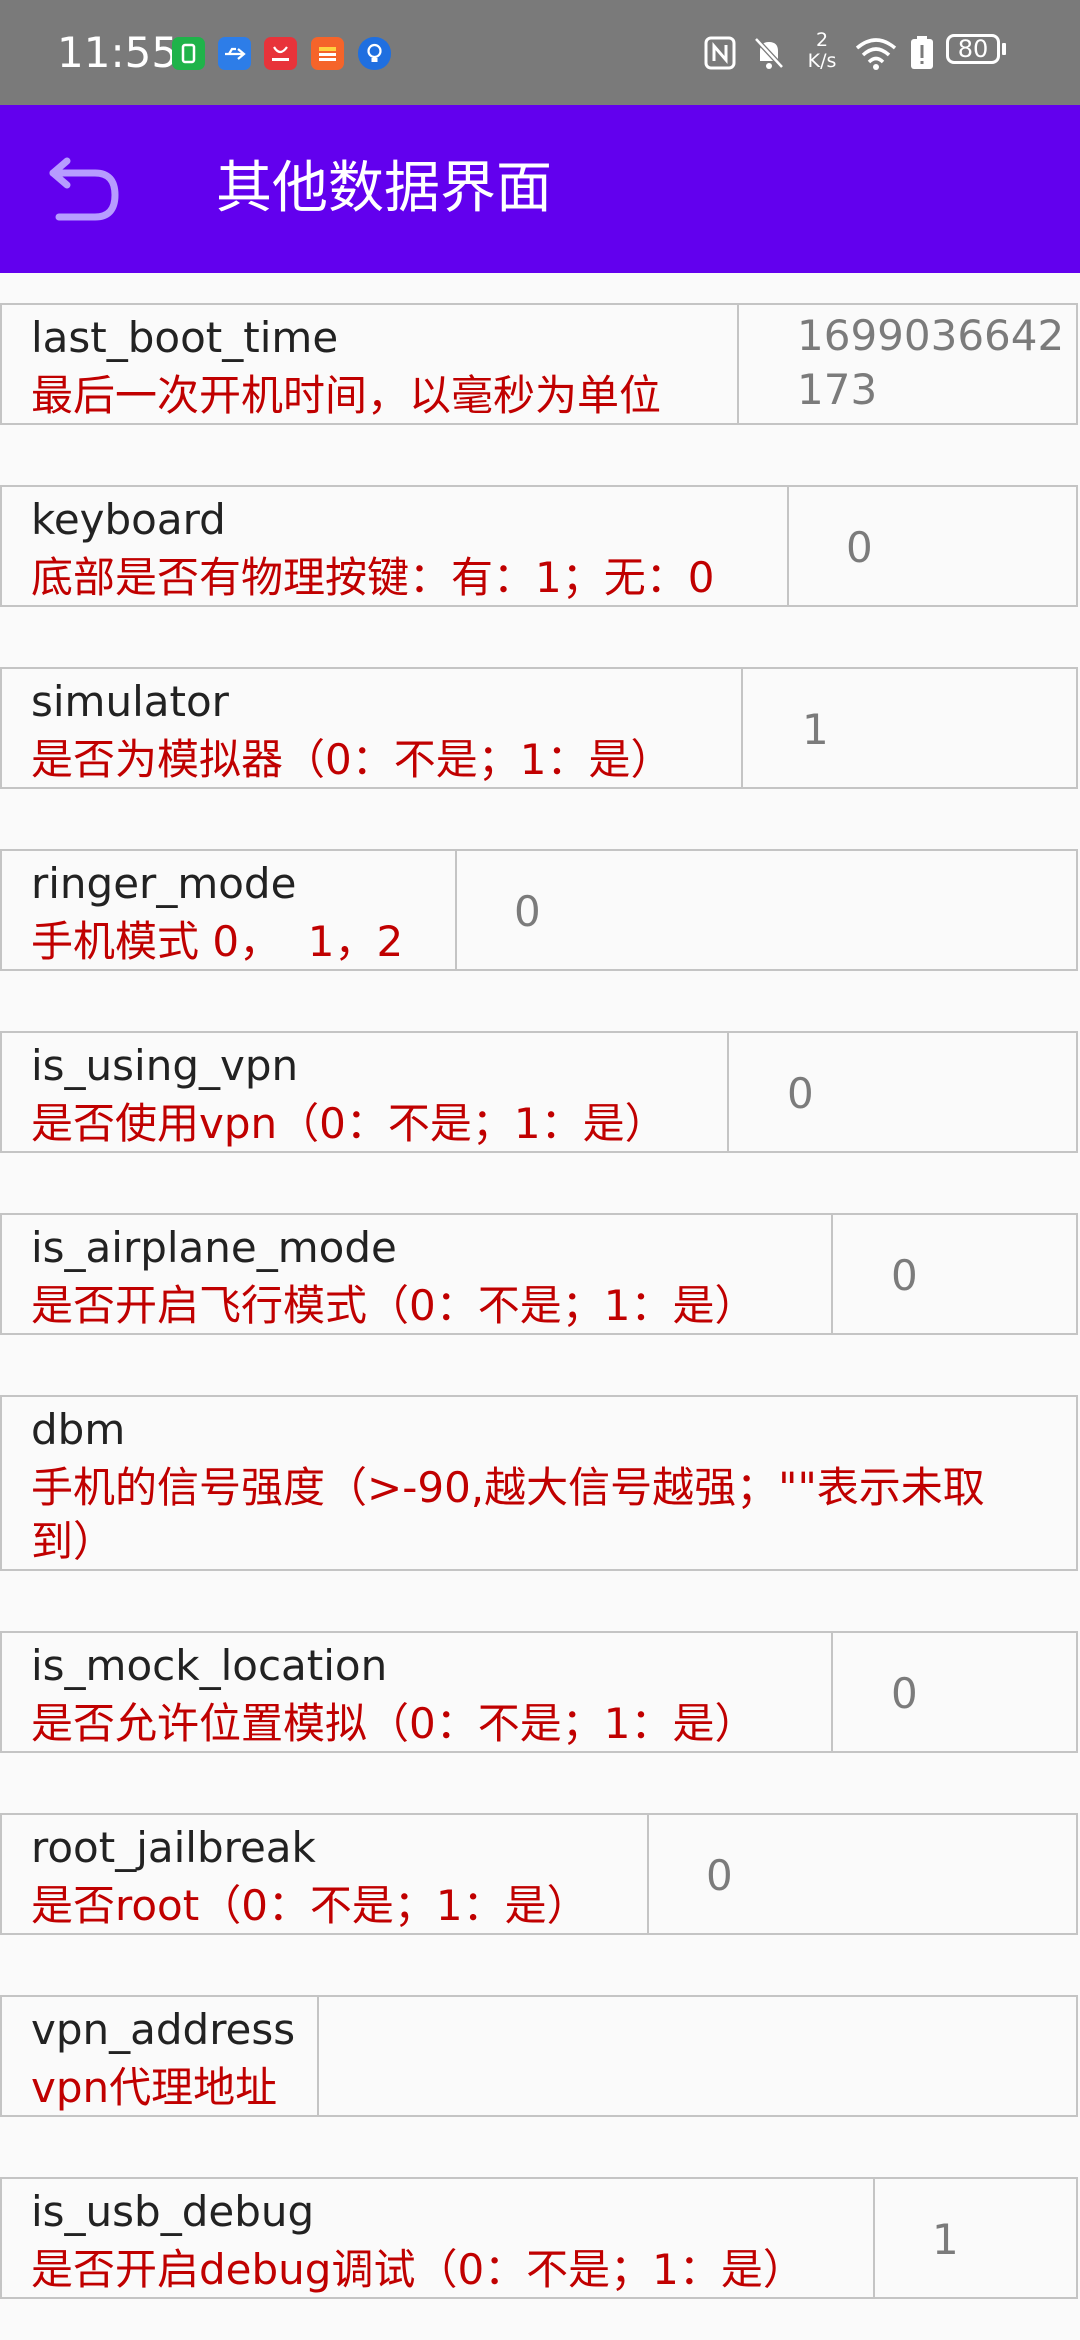 This screenshot has width=1080, height=2340. Describe the element at coordinates (217, 941) in the screenshot. I see `row-description: 手机模式 0， 1，2` at that location.